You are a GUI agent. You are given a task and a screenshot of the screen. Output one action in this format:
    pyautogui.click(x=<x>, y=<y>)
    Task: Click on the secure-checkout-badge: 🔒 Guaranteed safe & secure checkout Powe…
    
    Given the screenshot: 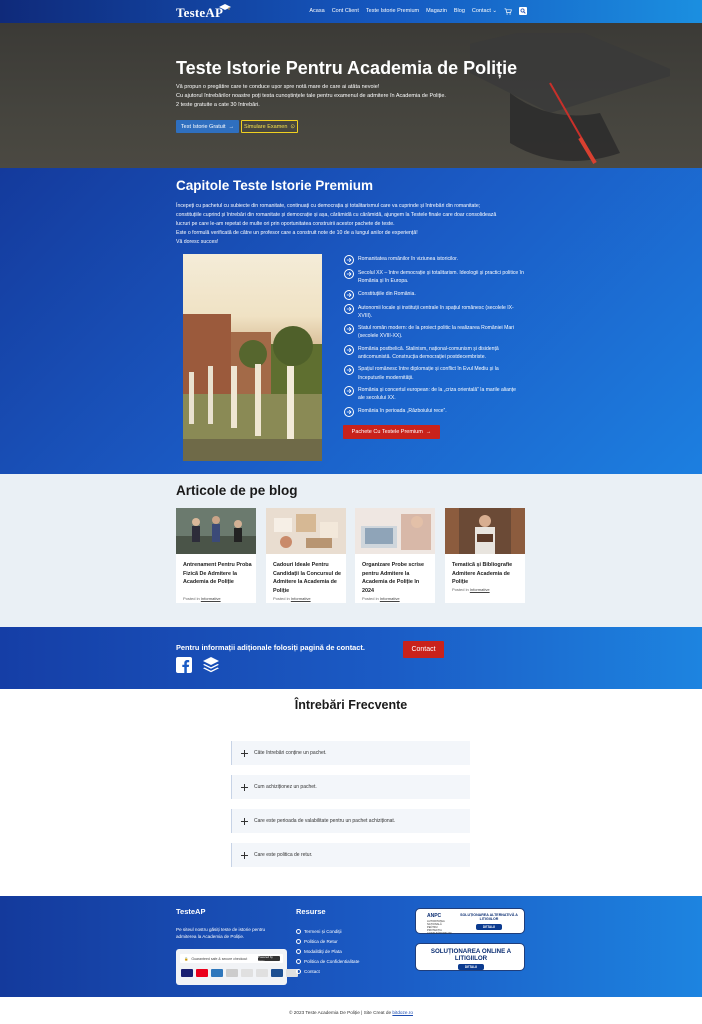 What is the action you would take?
    pyautogui.click(x=237, y=967)
    